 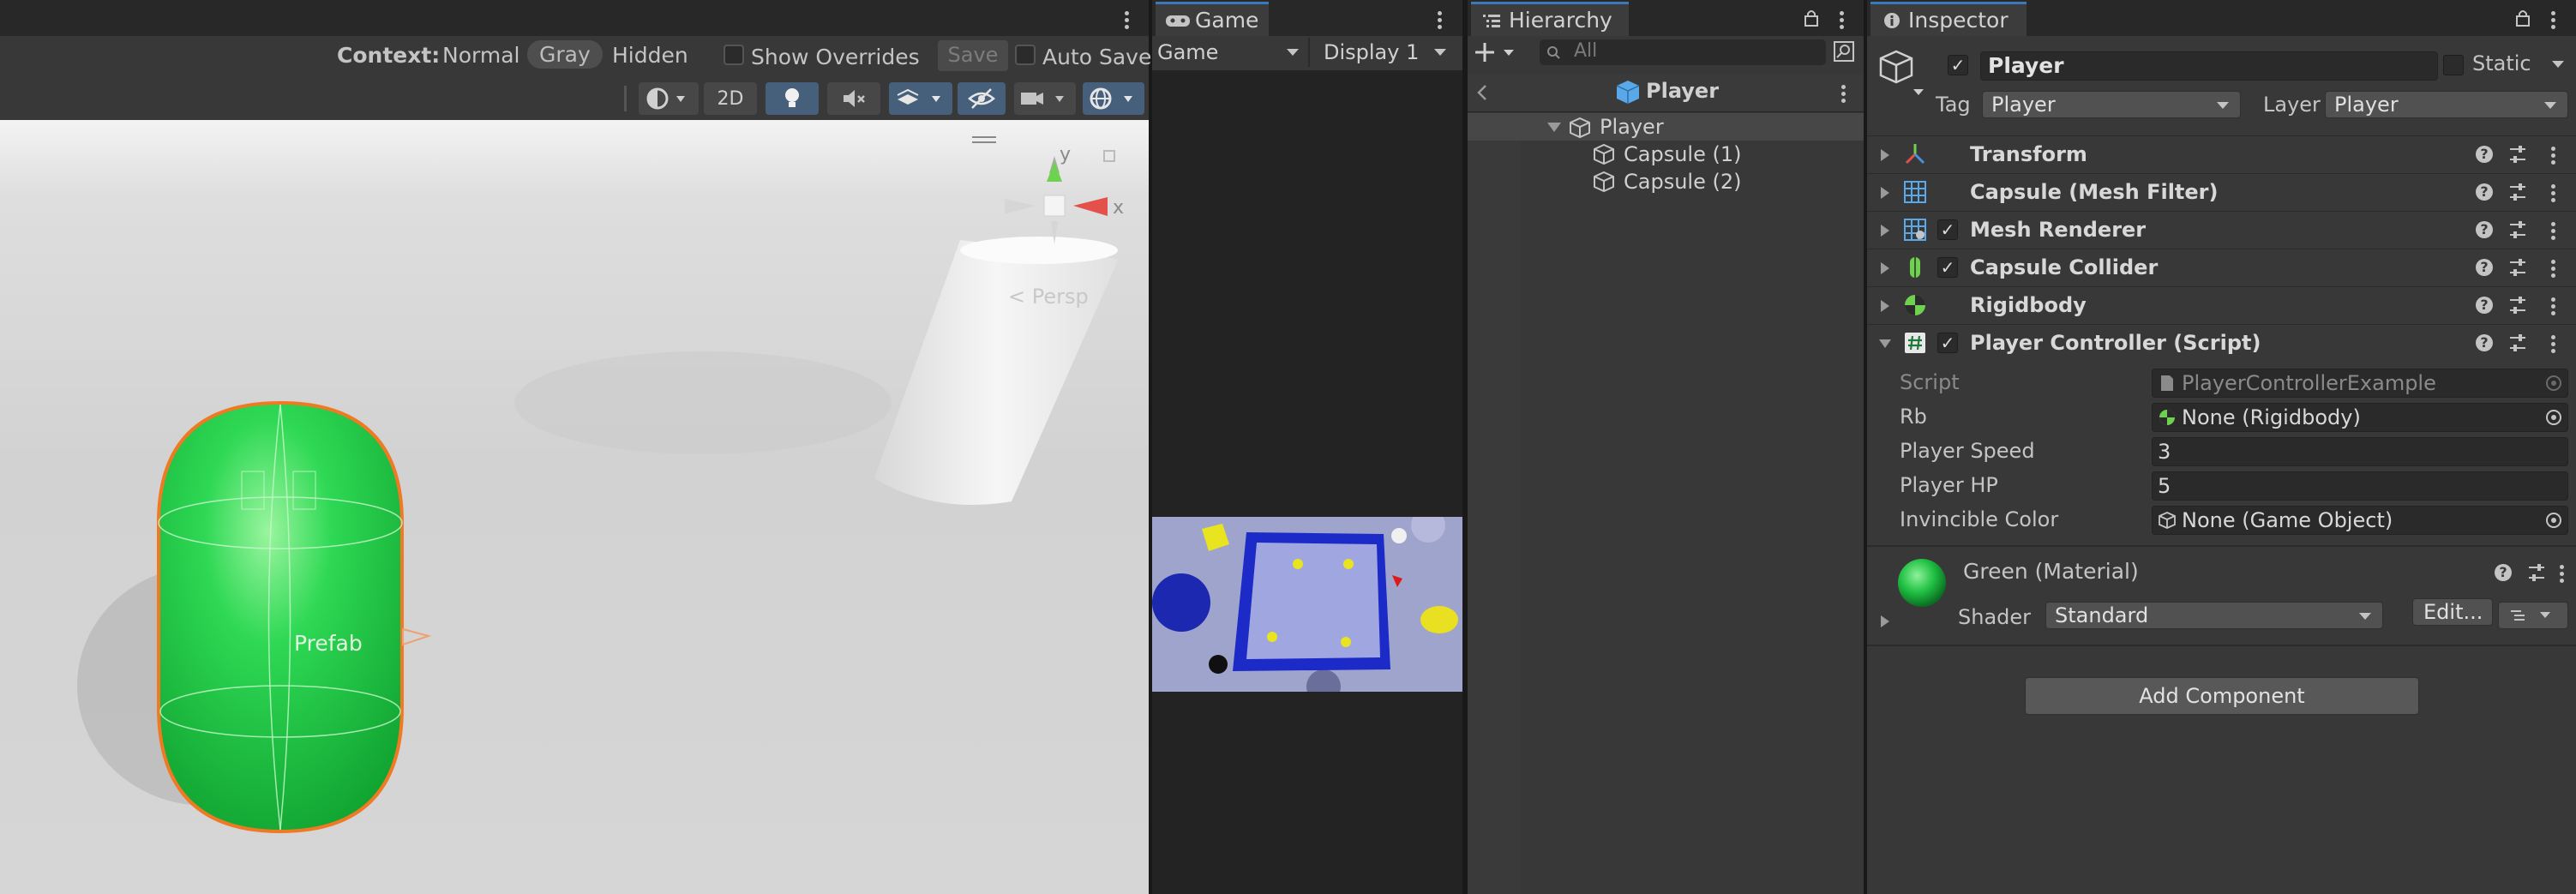 What do you see at coordinates (1947, 267) in the screenshot?
I see `capsule-collider-enabled-checkbox: ✓` at bounding box center [1947, 267].